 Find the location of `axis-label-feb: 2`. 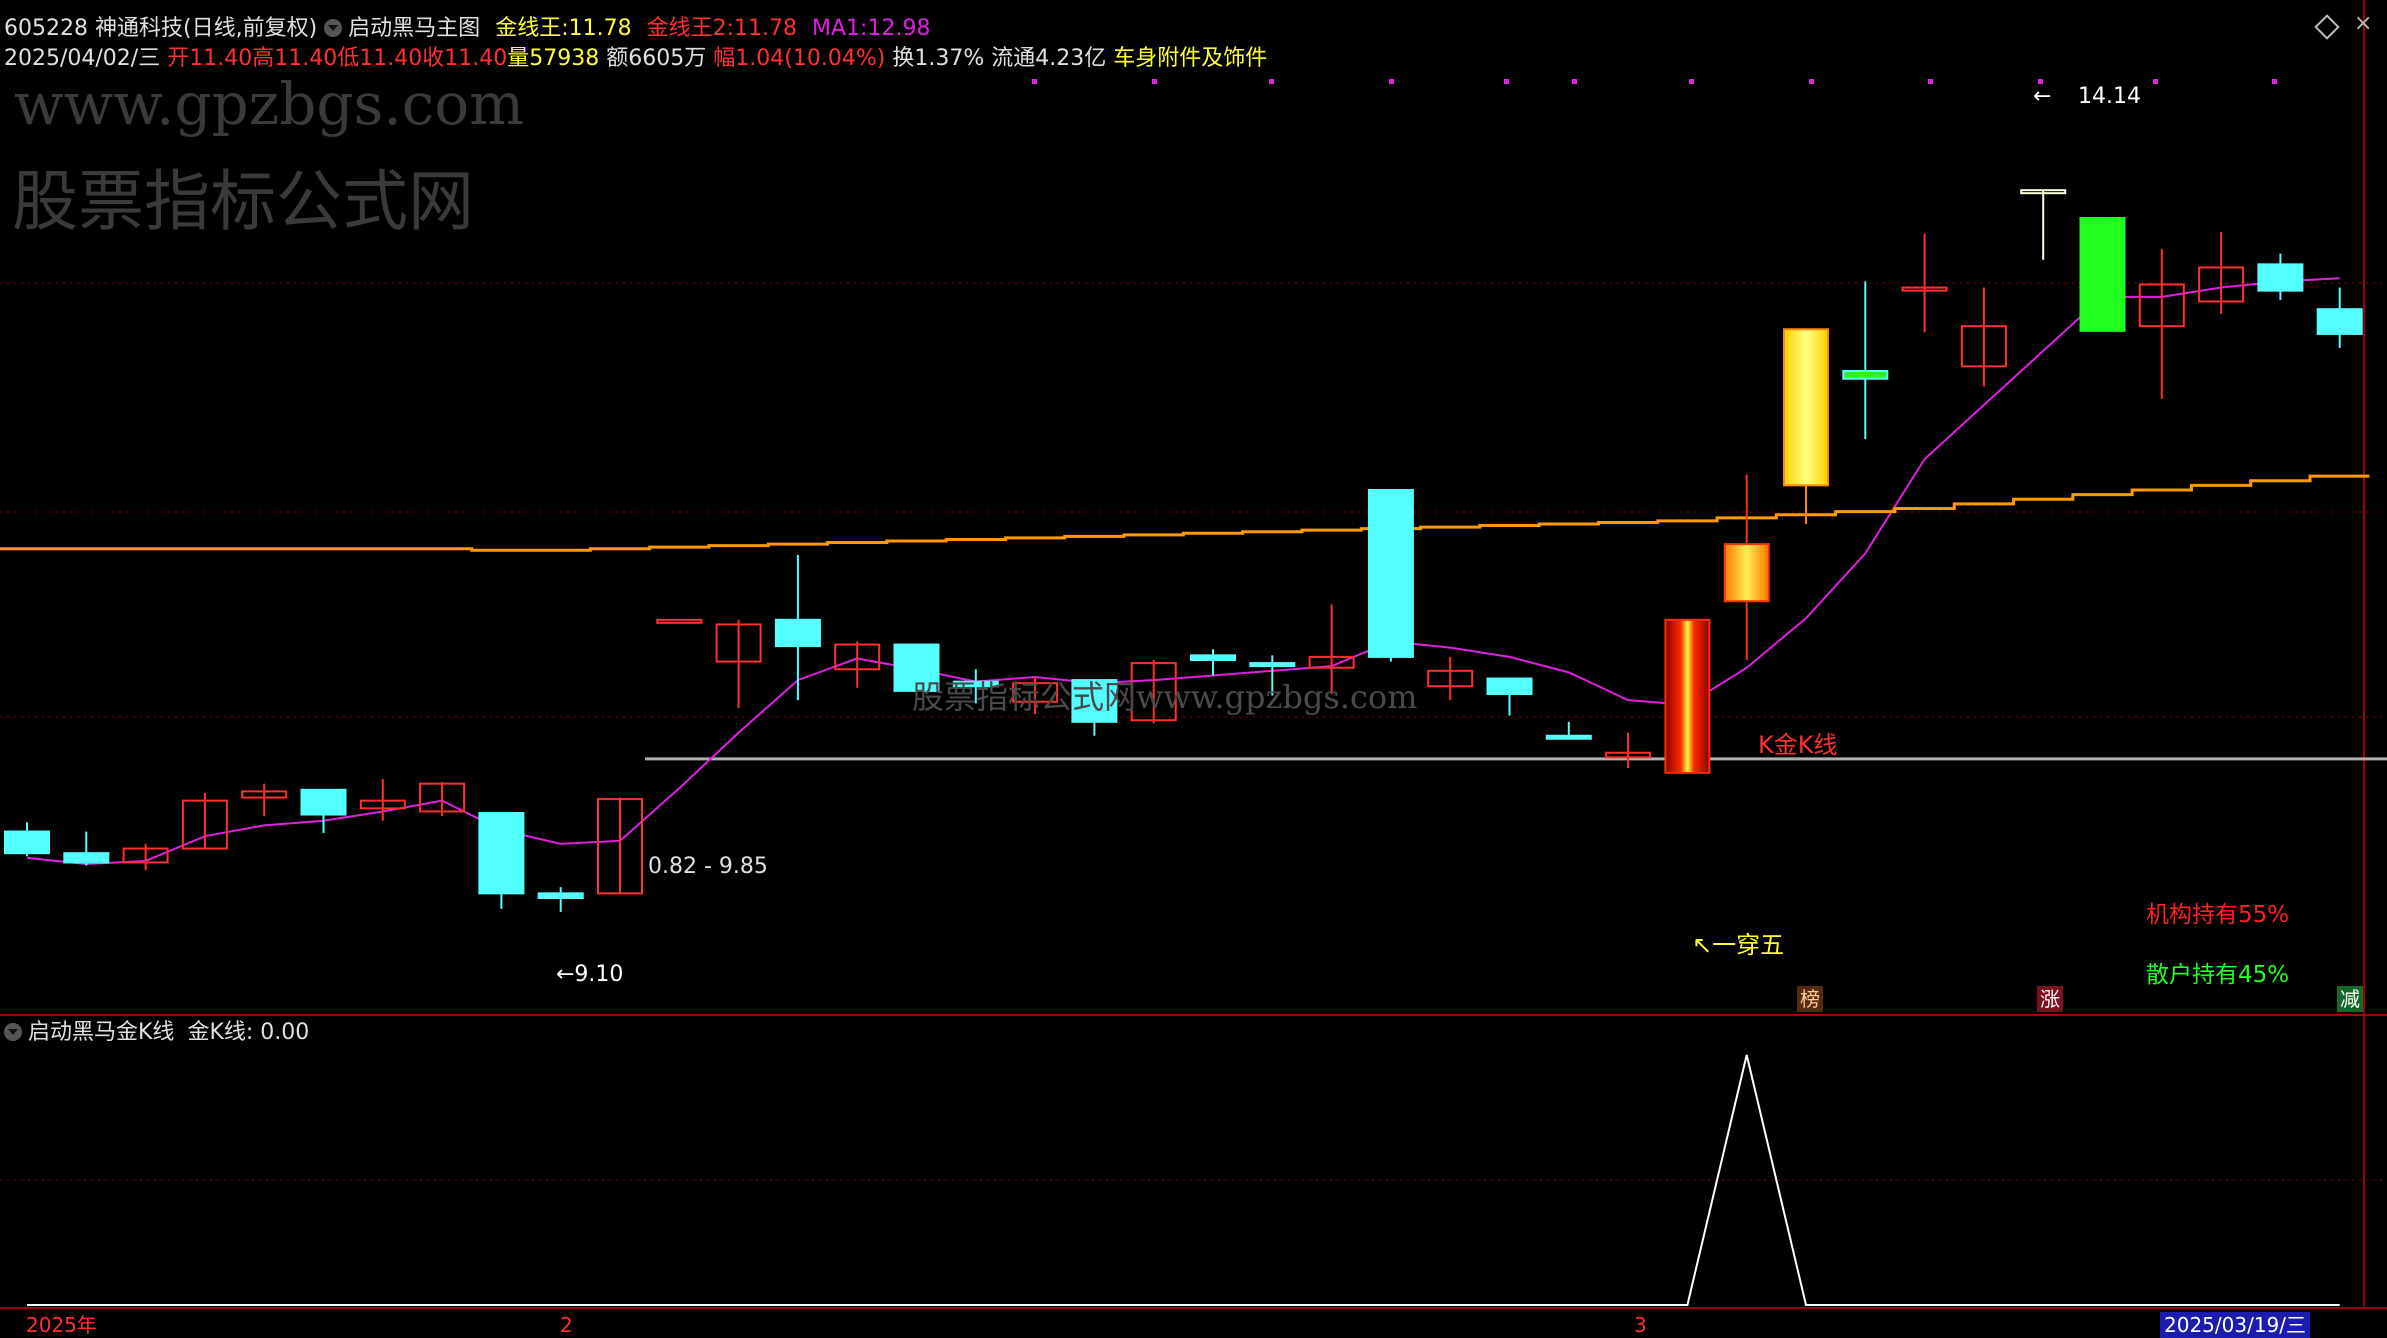

axis-label-feb: 2 is located at coordinates (566, 1325).